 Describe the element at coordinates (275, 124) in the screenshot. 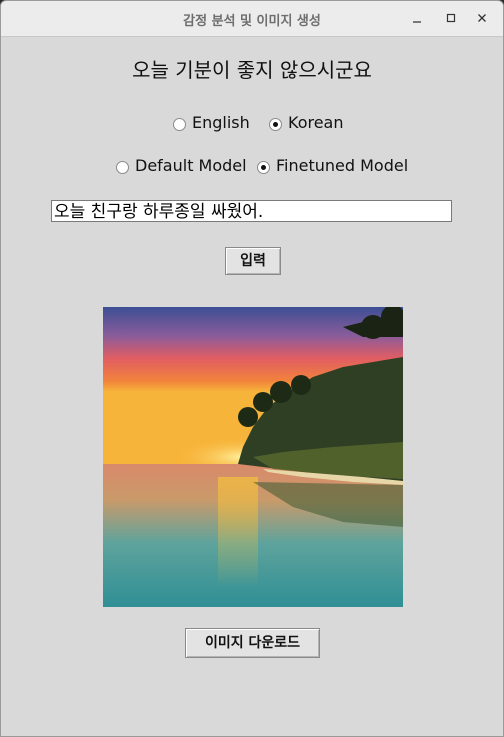

I see `language-korean-radio` at that location.